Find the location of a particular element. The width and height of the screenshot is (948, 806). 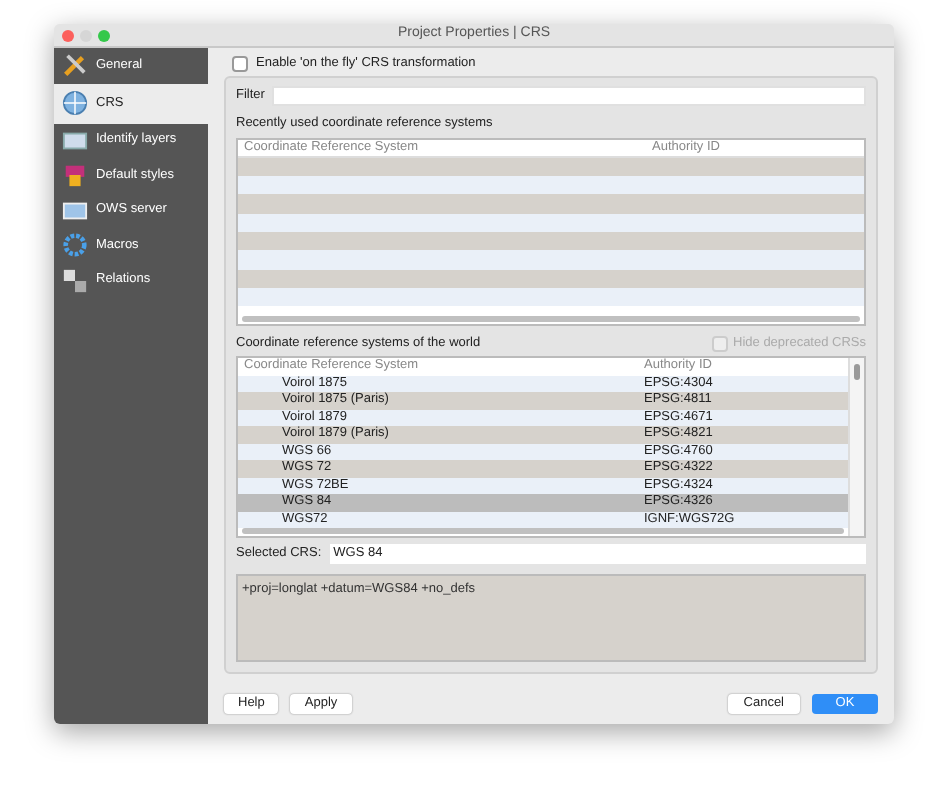

paint-icon is located at coordinates (75, 175).